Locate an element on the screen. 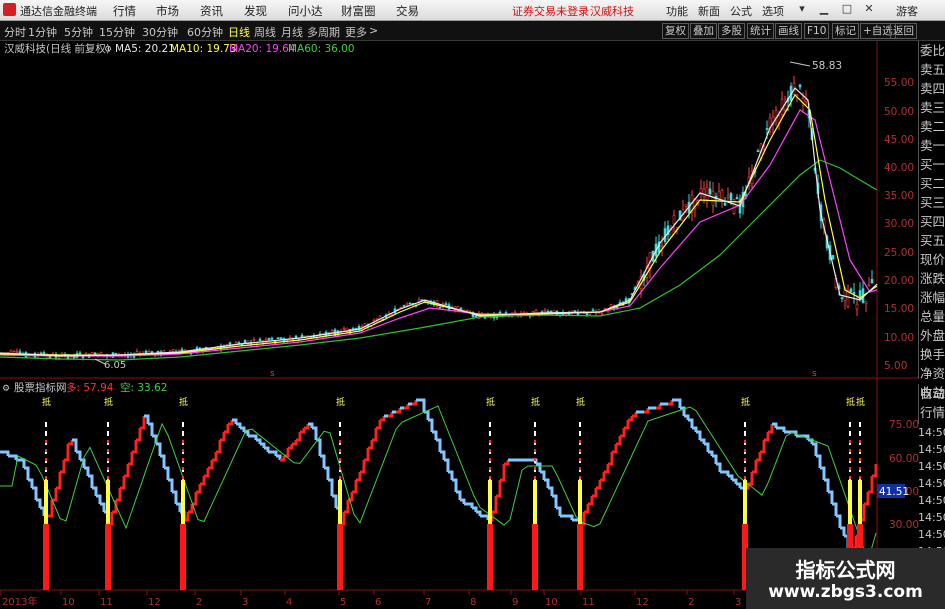 This screenshot has height=609, width=945. sidebar-item: 买四 is located at coordinates (932, 221).